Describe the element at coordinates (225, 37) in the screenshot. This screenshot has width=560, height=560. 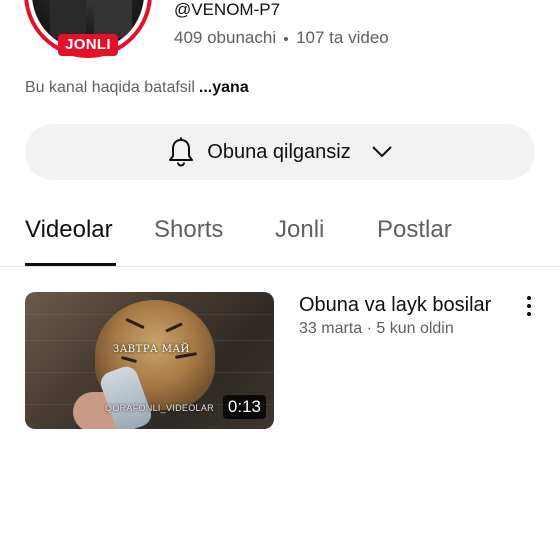
I see `subscriber-count: 409 obunachi` at that location.